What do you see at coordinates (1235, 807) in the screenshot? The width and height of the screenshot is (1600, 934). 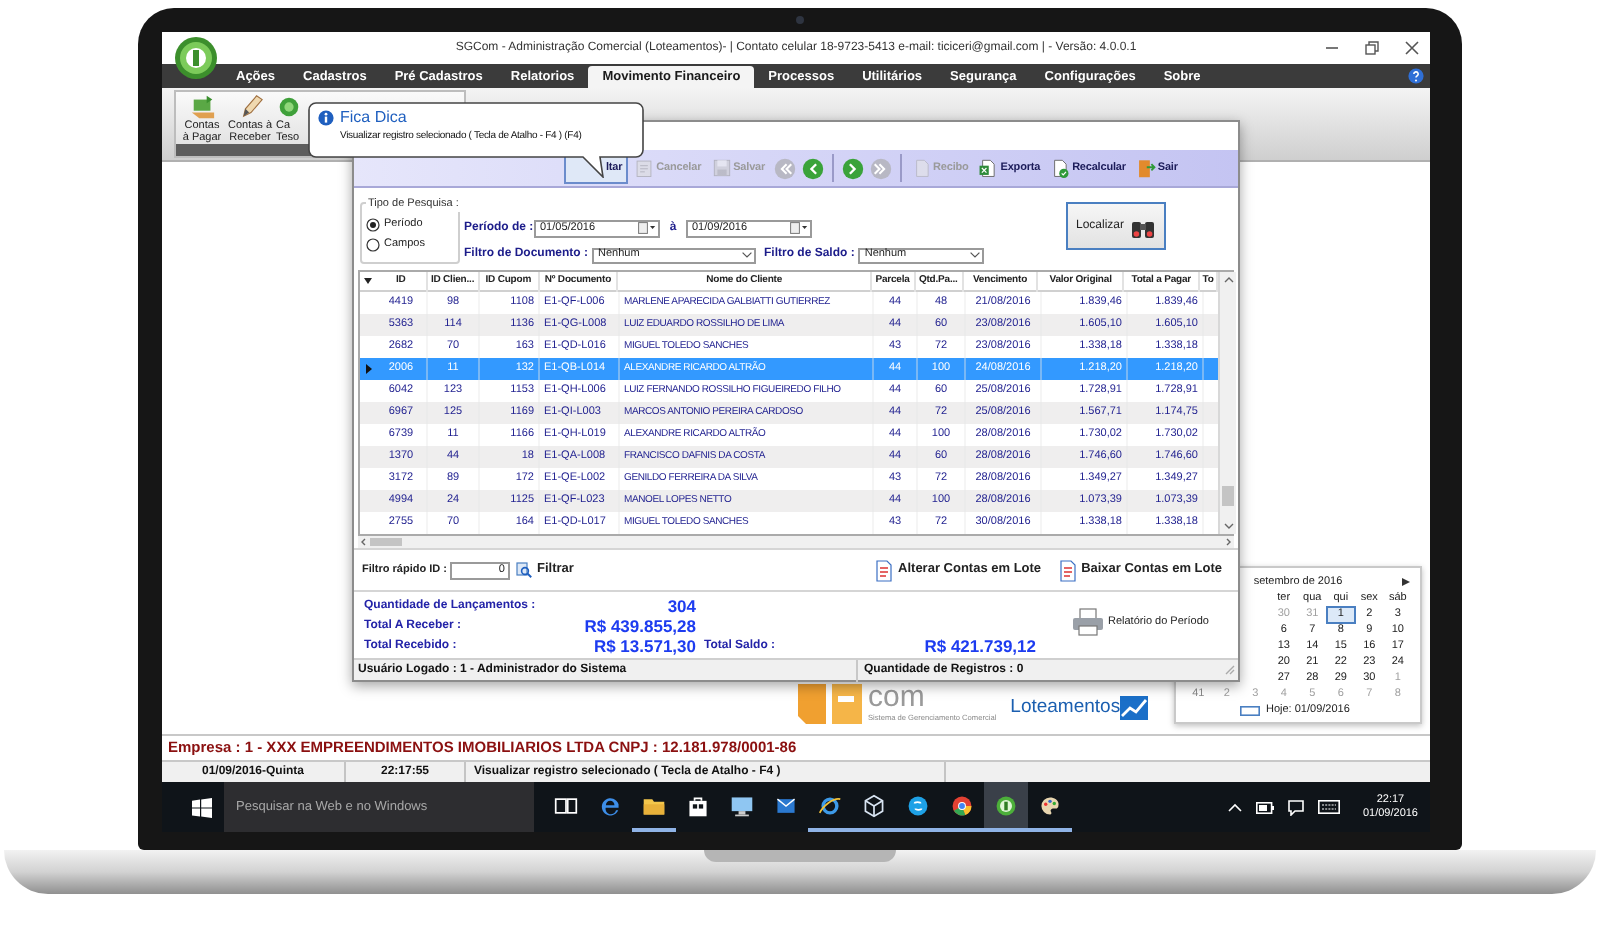 I see `chevron-up-icon` at bounding box center [1235, 807].